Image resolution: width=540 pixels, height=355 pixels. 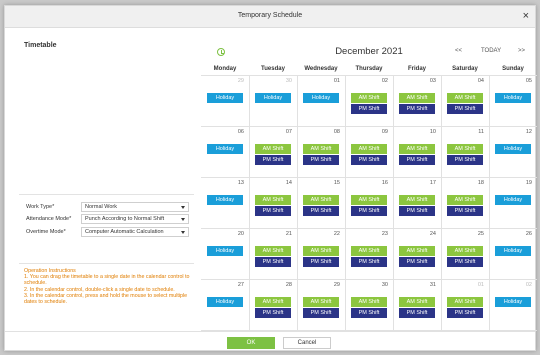 I want to click on dialog-titlebar: Temporary Schedule ×, so click(x=270, y=17).